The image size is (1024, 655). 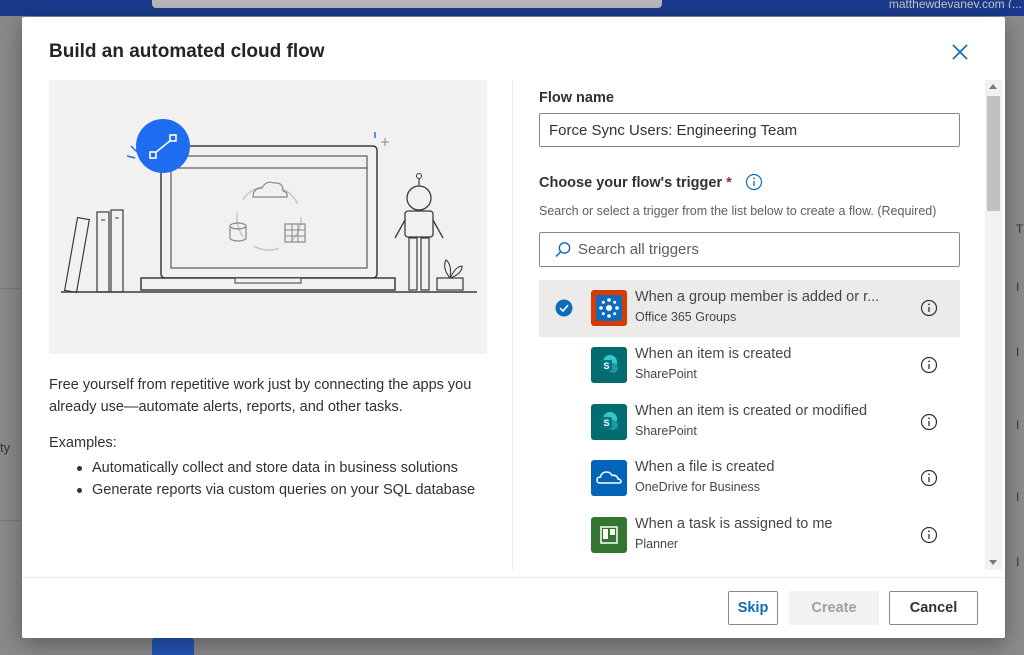 What do you see at coordinates (512, 325) in the screenshot?
I see `vertical-divider` at bounding box center [512, 325].